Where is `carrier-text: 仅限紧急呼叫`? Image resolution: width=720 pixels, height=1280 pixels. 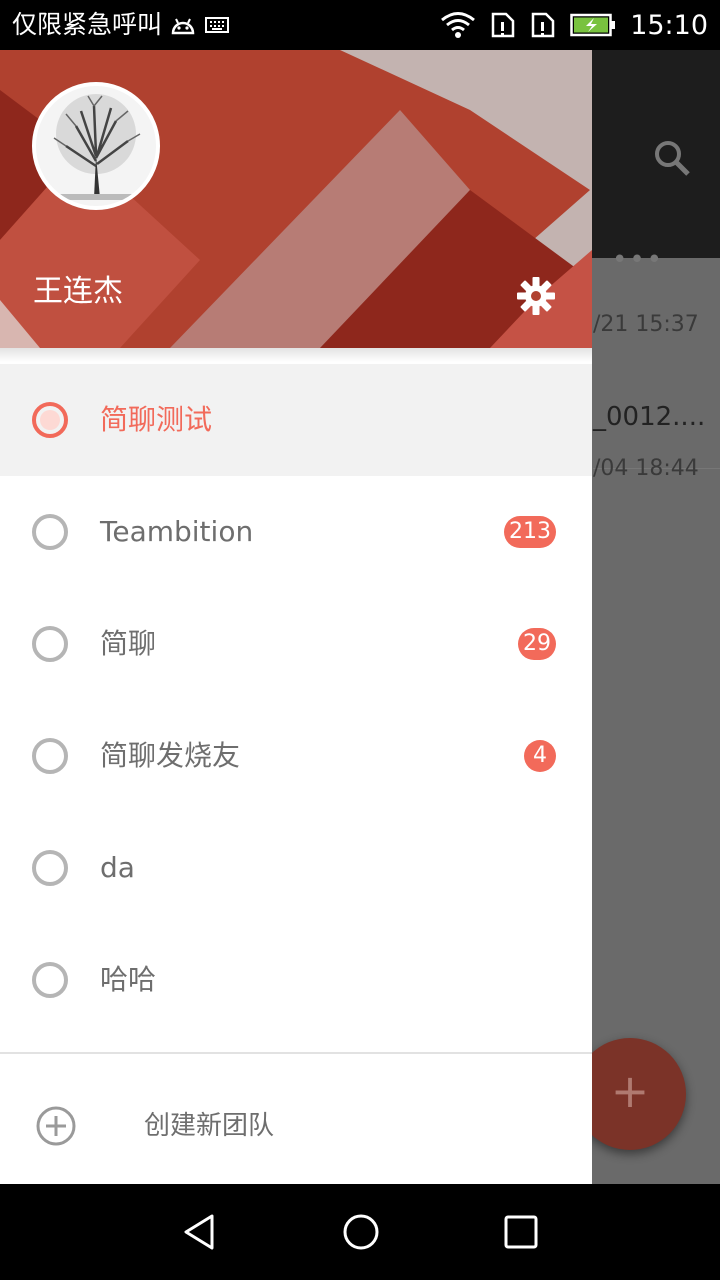 carrier-text: 仅限紧急呼叫 is located at coordinates (87, 24).